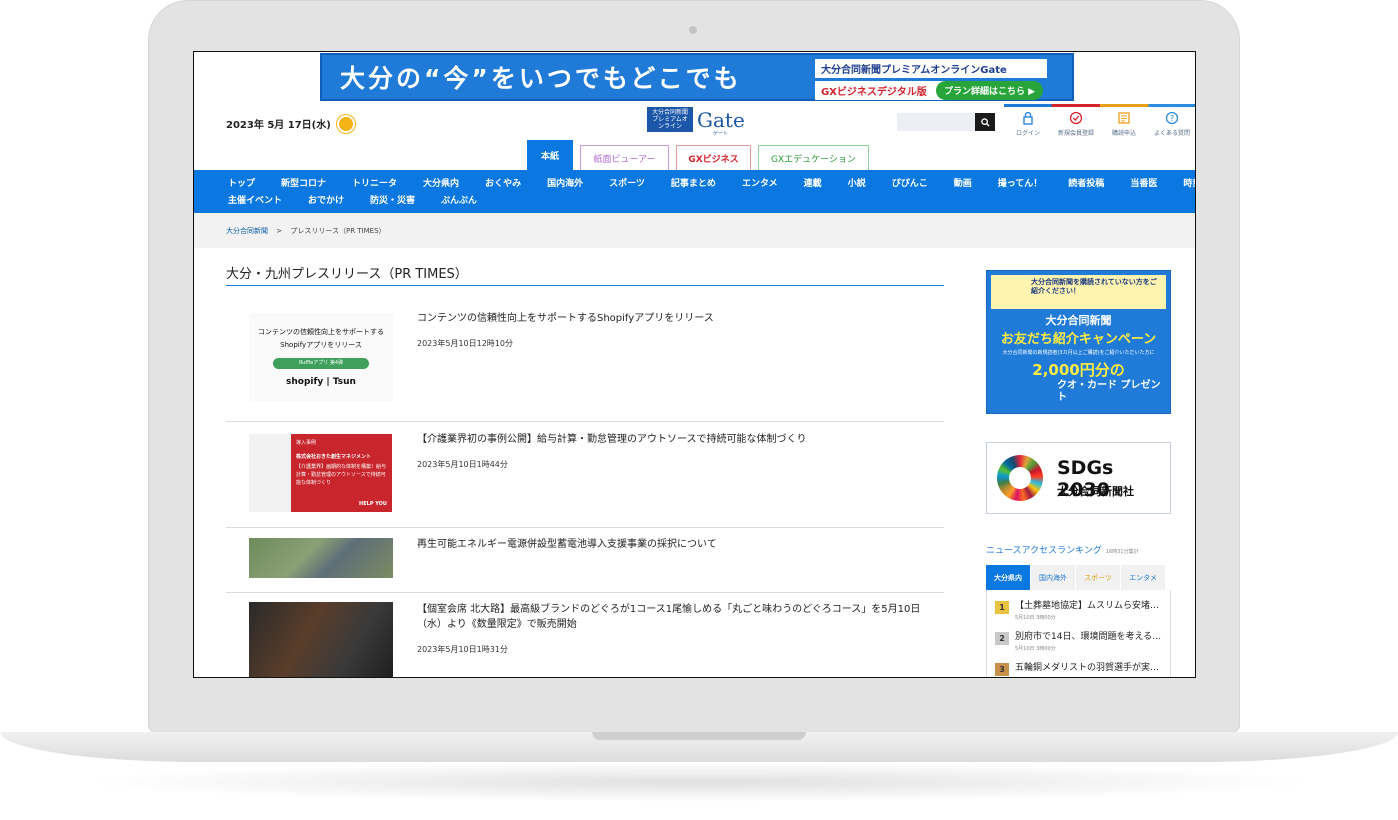 This screenshot has height=820, width=1398. What do you see at coordinates (374, 184) in the screenshot?
I see `nav-item-trinita: トリニータ` at bounding box center [374, 184].